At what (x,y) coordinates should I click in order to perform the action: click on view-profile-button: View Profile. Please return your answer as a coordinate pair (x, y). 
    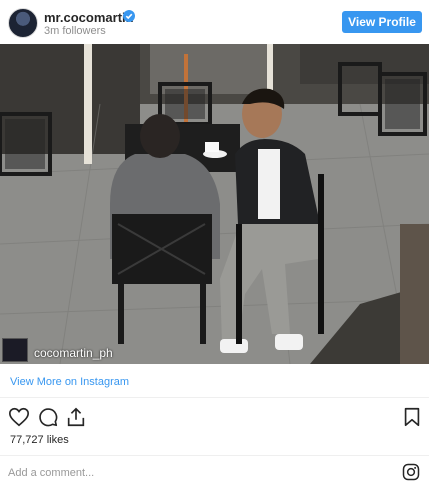
    Looking at the image, I should click on (382, 22).